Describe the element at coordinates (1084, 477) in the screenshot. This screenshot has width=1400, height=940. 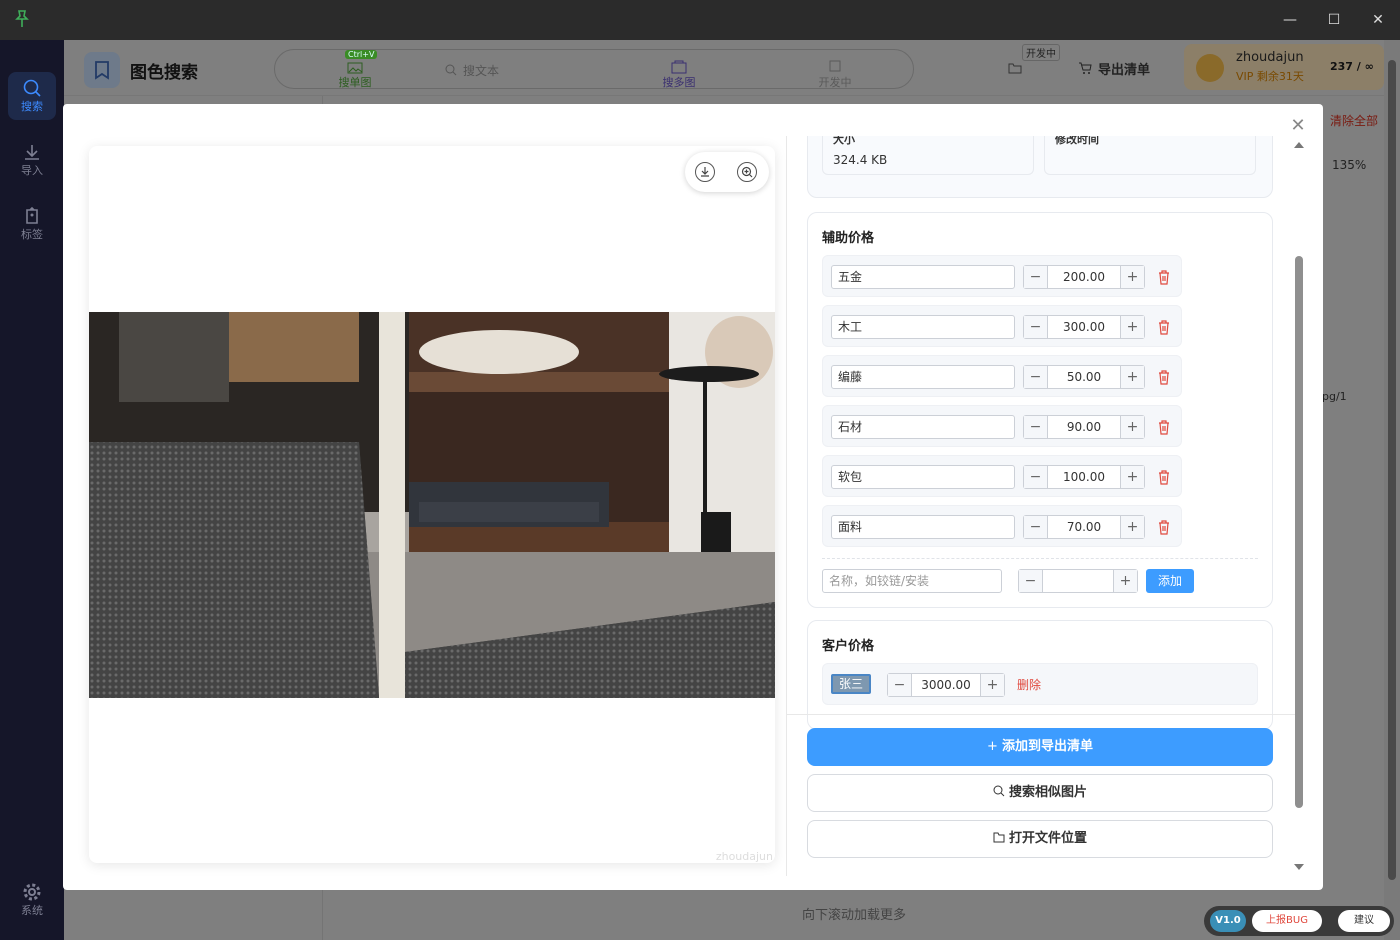
I see `price-value: 100.00` at that location.